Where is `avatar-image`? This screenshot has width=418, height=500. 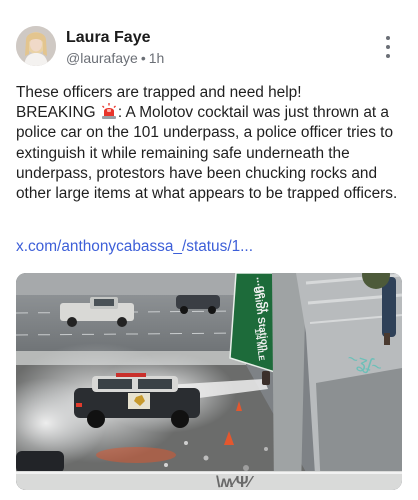 avatar-image is located at coordinates (36, 46).